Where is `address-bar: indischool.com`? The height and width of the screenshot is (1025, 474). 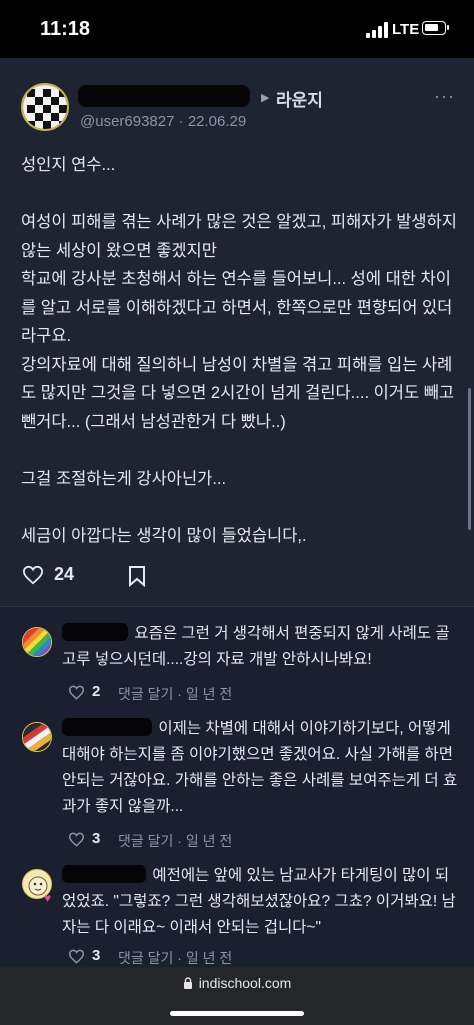
address-bar: indischool.com is located at coordinates (237, 983).